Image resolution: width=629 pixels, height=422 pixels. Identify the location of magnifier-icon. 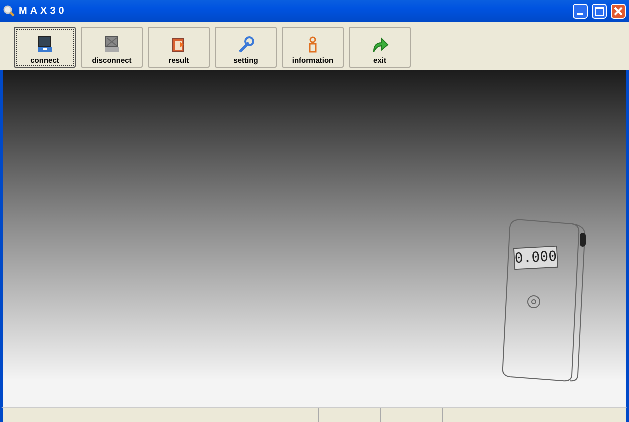
(9, 11).